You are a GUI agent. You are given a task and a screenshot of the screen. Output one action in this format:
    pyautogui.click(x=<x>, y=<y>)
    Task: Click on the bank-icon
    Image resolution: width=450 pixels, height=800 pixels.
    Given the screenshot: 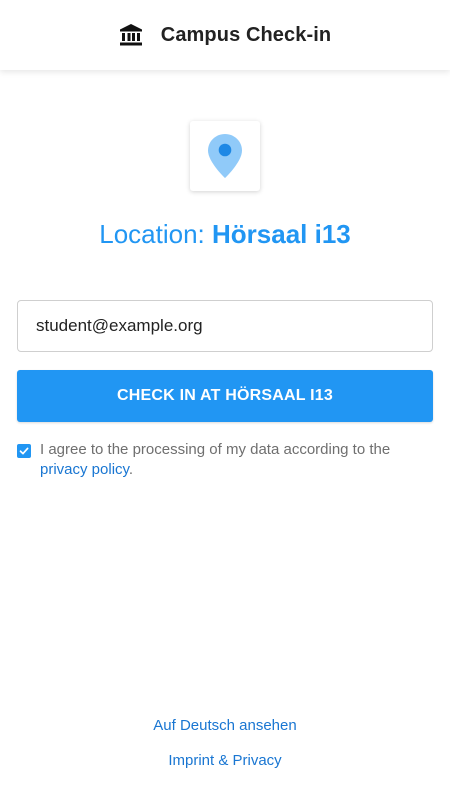 What is the action you would take?
    pyautogui.click(x=131, y=35)
    